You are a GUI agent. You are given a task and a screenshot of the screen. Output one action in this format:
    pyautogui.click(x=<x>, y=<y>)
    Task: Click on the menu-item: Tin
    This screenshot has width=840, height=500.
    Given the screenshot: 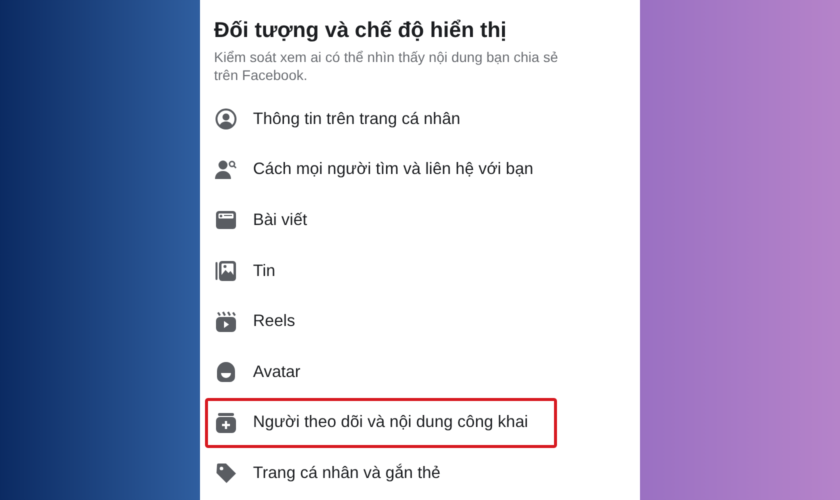 What is the action you would take?
    pyautogui.click(x=381, y=271)
    